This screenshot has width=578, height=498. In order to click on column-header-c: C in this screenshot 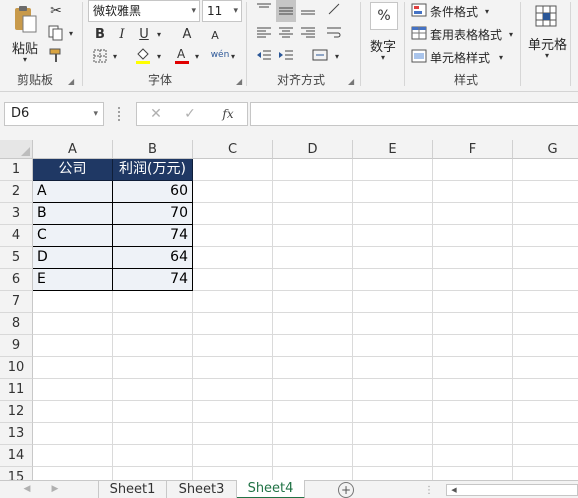, I will do `click(233, 149)`.